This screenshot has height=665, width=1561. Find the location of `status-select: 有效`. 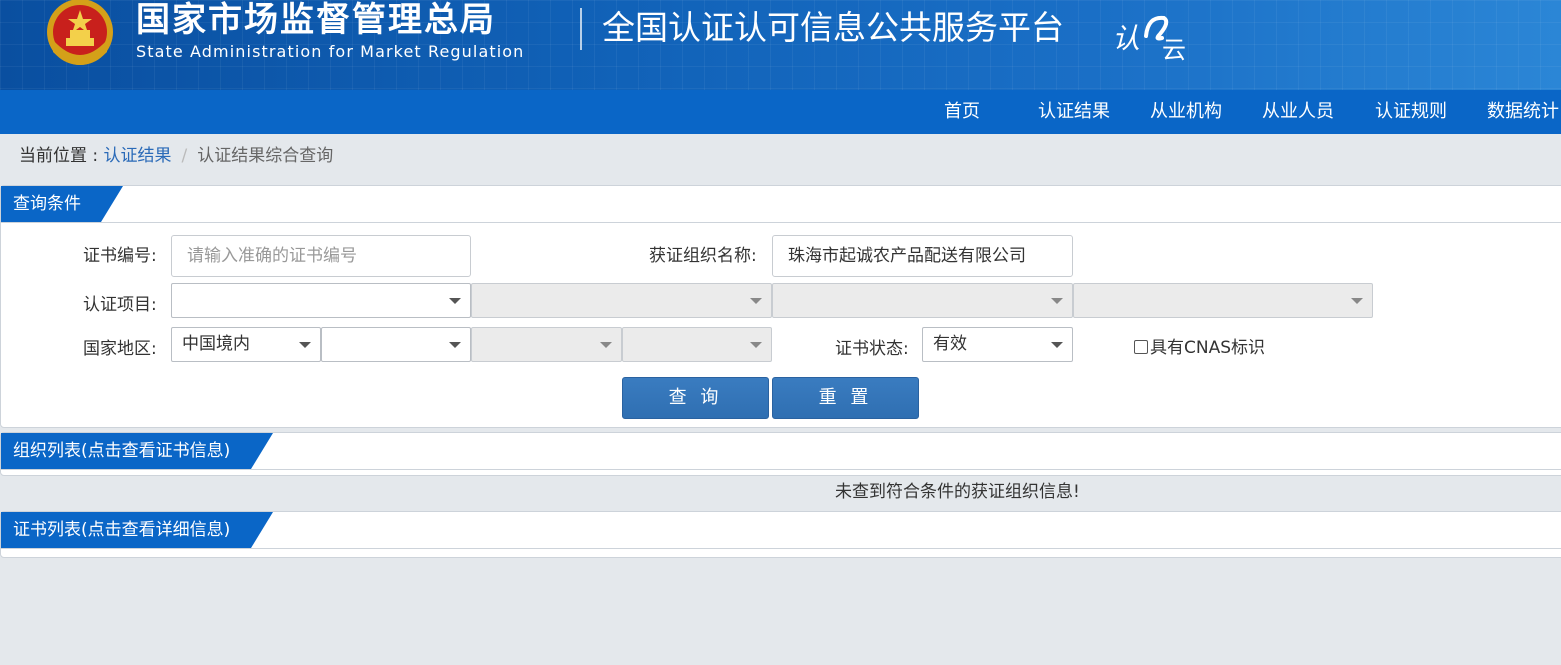

status-select: 有效 is located at coordinates (997, 344).